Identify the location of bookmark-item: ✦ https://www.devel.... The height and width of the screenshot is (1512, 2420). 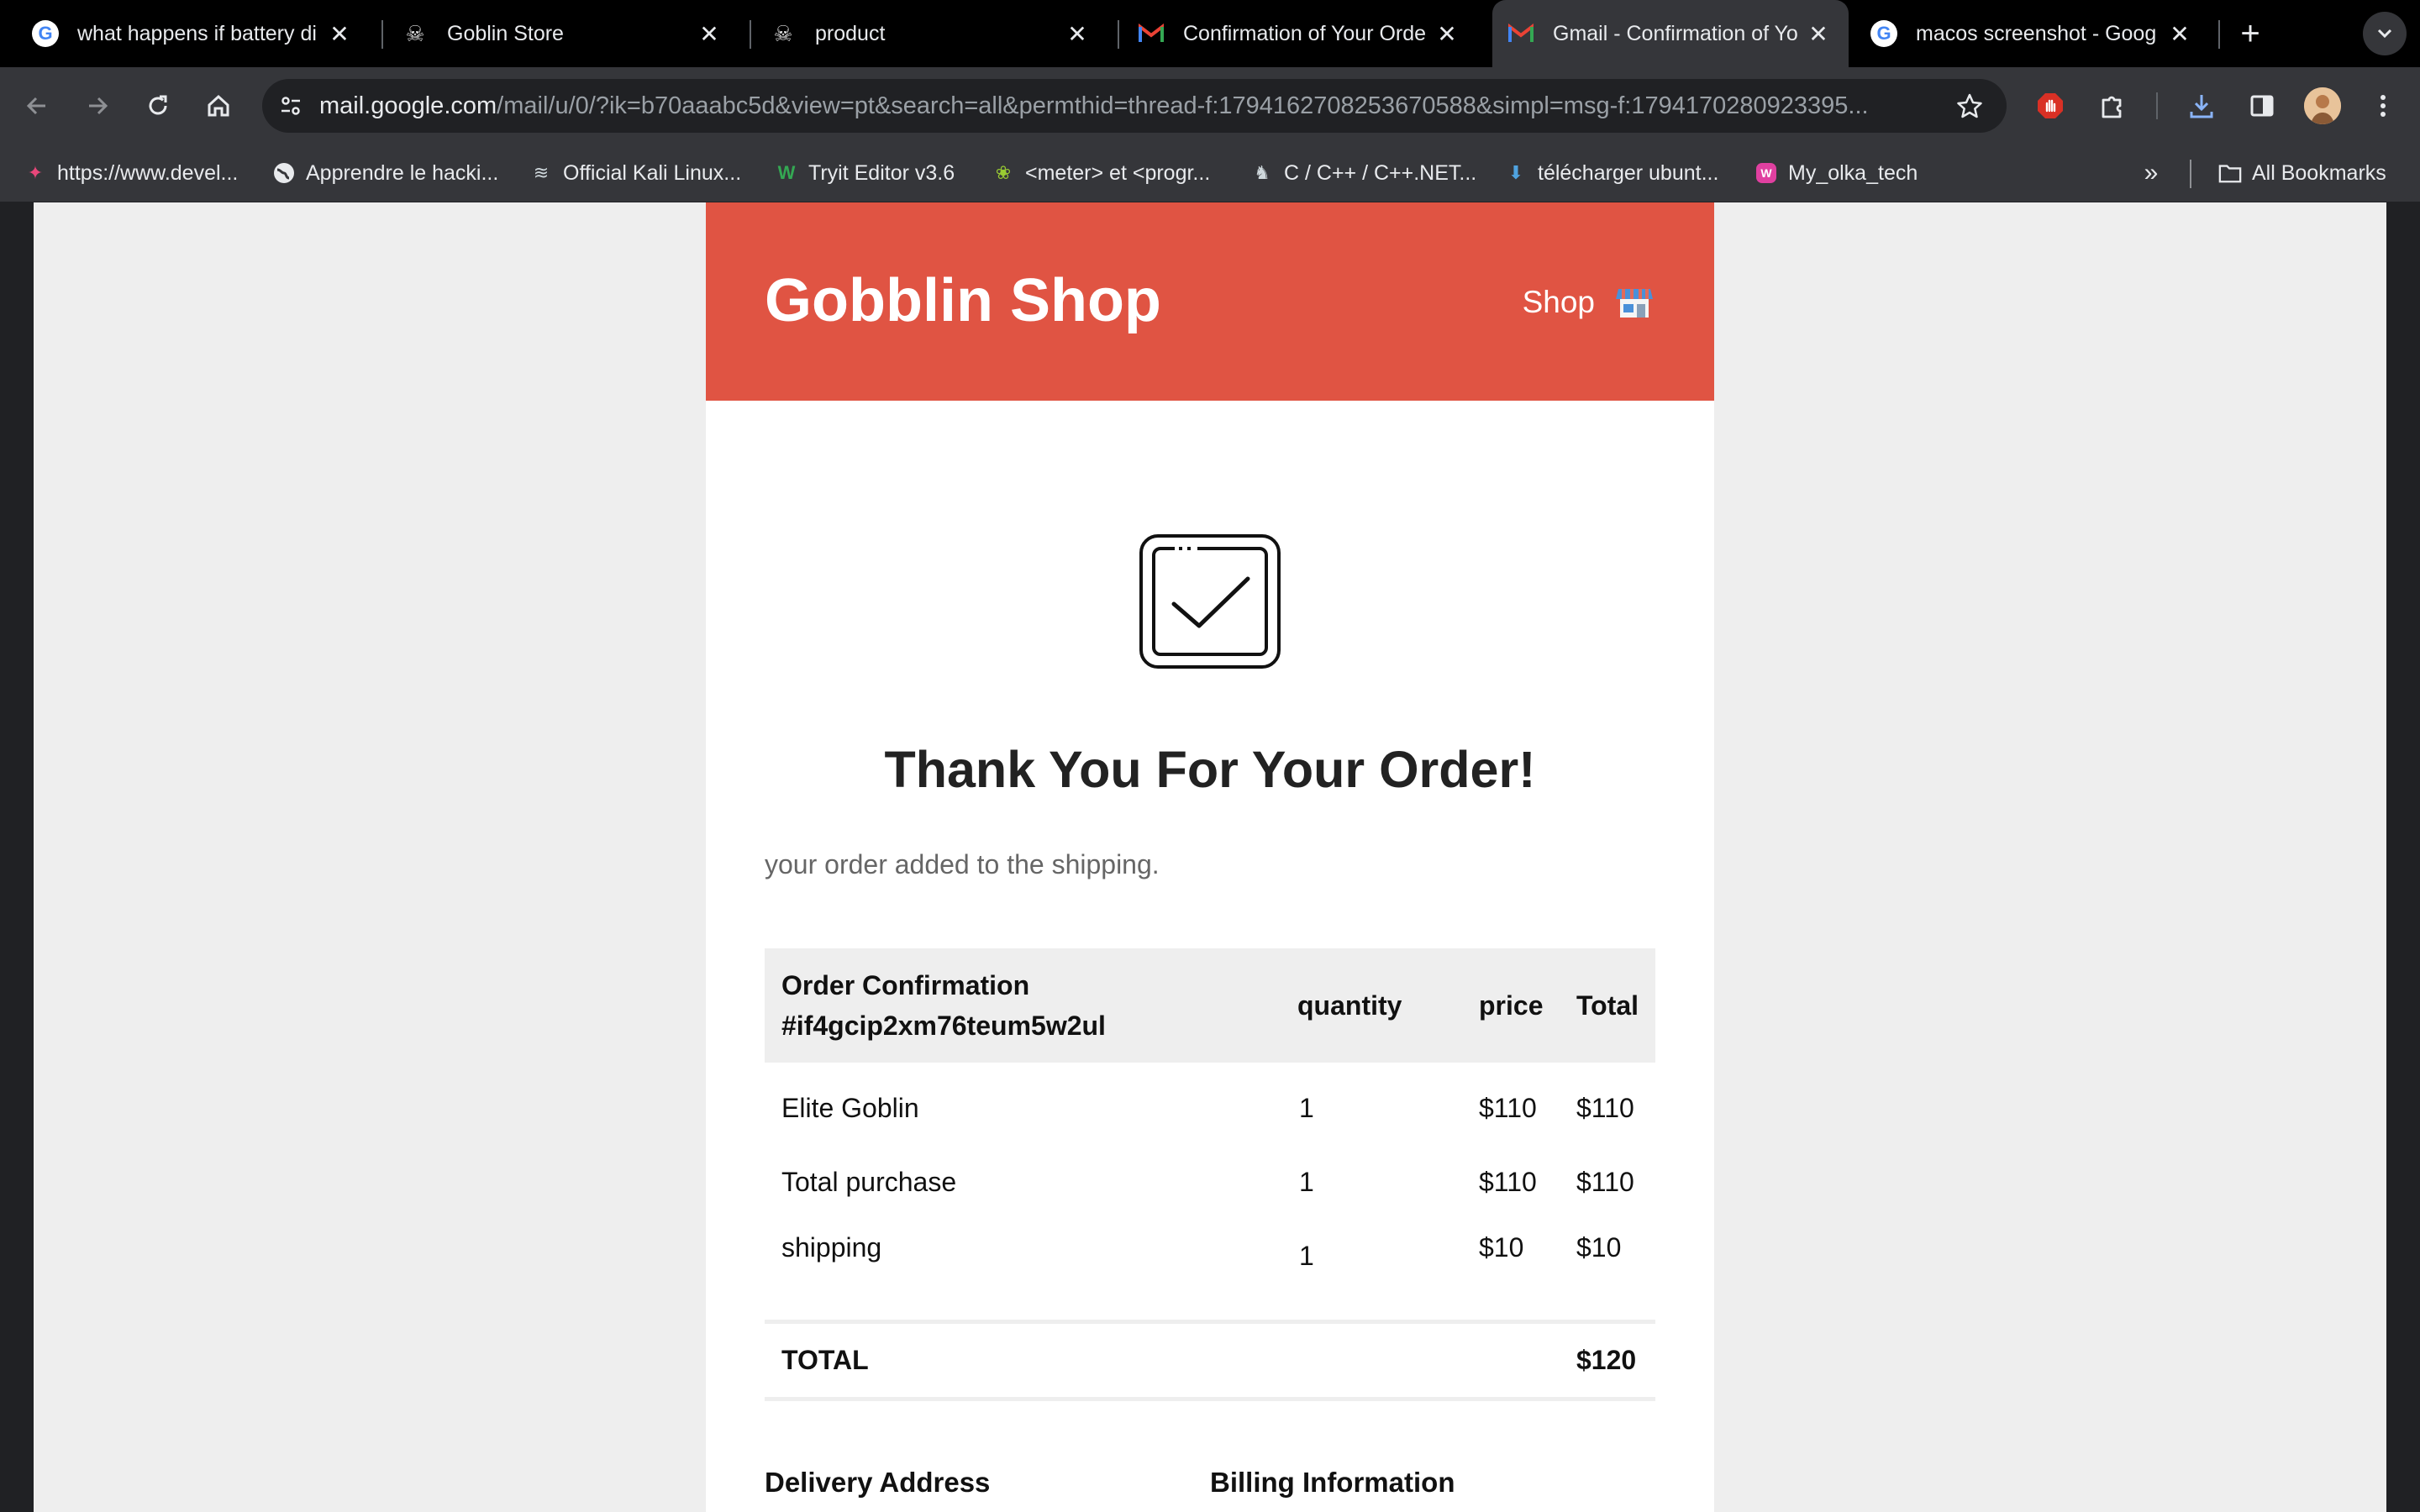
(131, 173).